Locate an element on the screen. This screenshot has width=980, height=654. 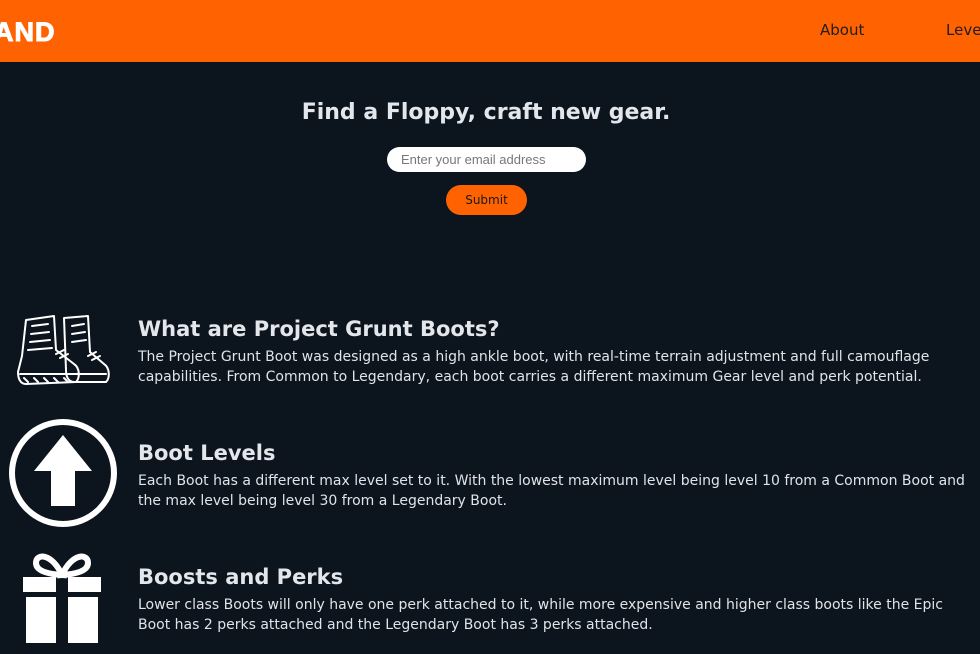
gift-icon is located at coordinates (62, 600).